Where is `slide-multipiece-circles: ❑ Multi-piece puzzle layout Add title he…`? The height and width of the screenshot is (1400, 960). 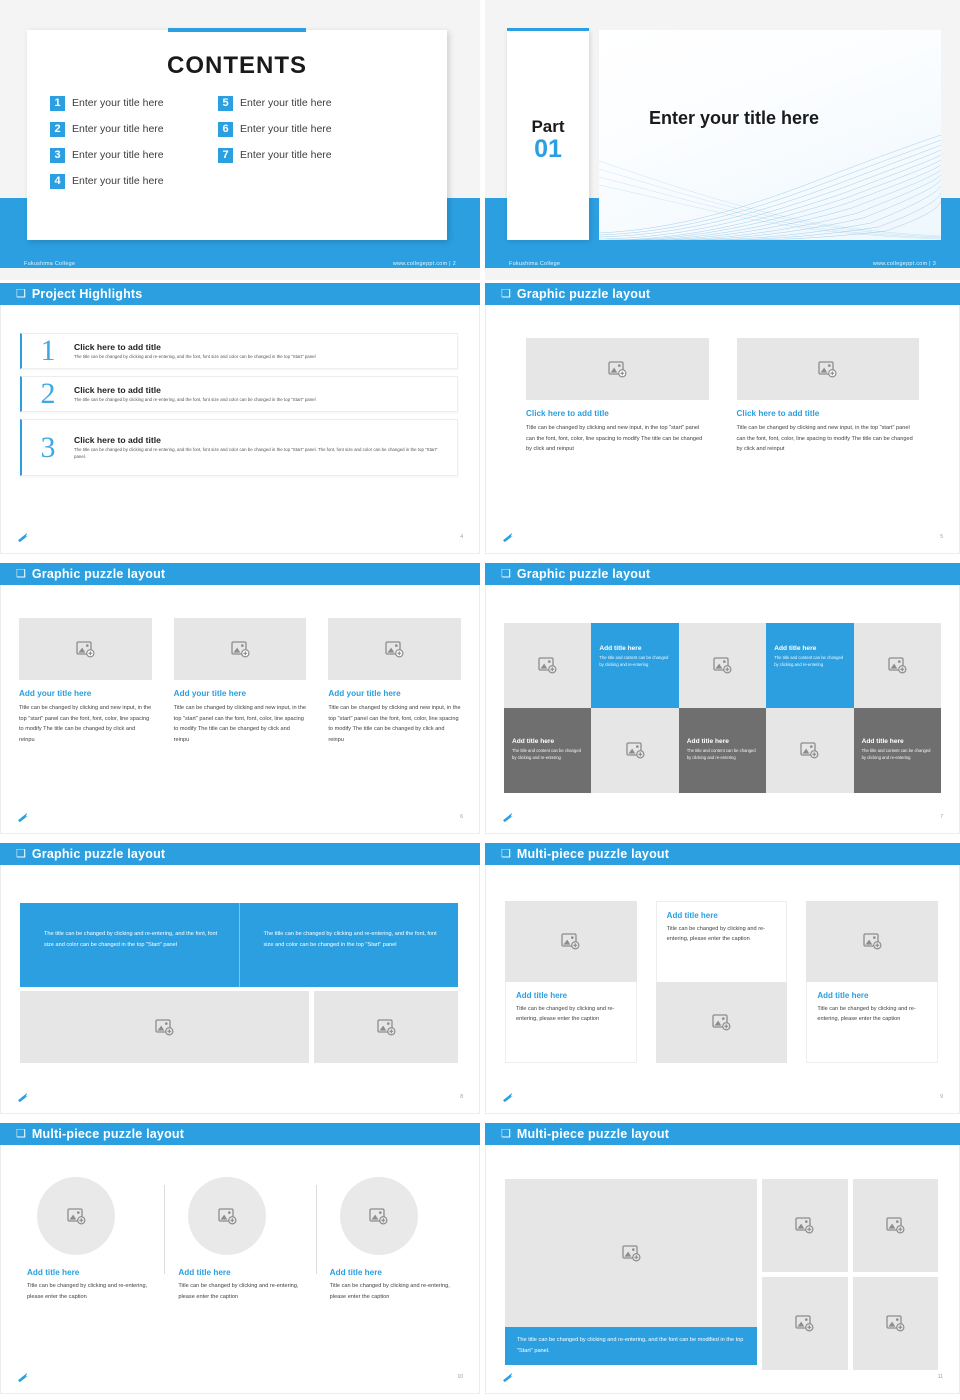 slide-multipiece-circles: ❑ Multi-piece puzzle layout Add title he… is located at coordinates (240, 1260).